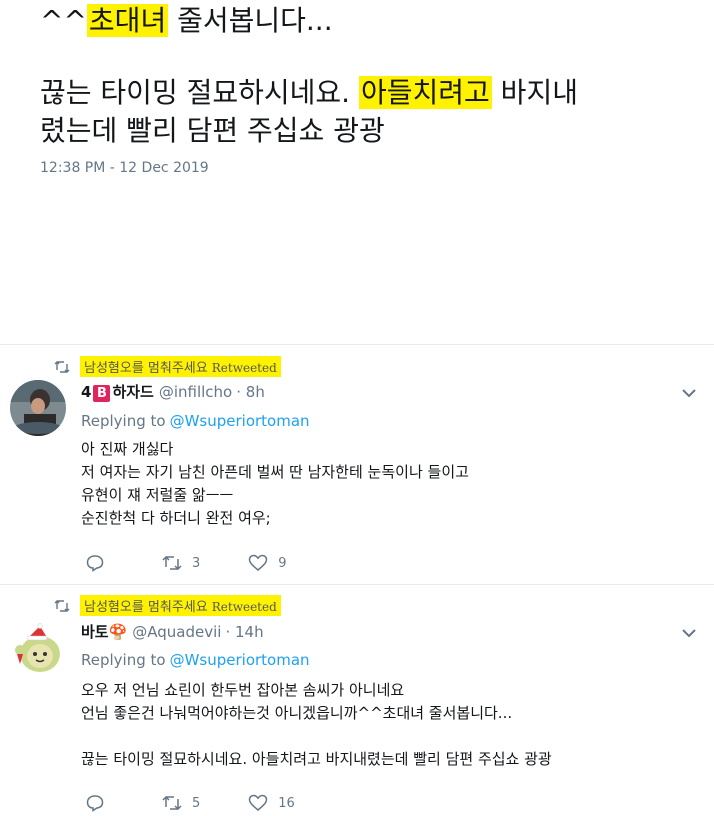 The width and height of the screenshot is (714, 816). Describe the element at coordinates (176, 518) in the screenshot. I see `tweet-text-line: 순진한척 다 하더니 완전 여우;` at that location.